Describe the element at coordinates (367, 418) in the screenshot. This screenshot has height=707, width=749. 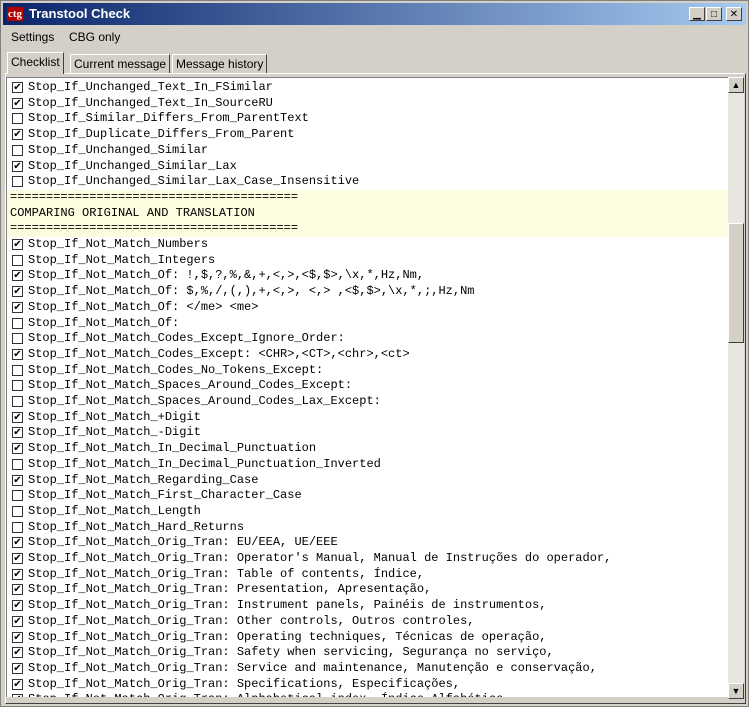
I see `checklist-row: Stop_If_Not_Match_+Digit` at that location.